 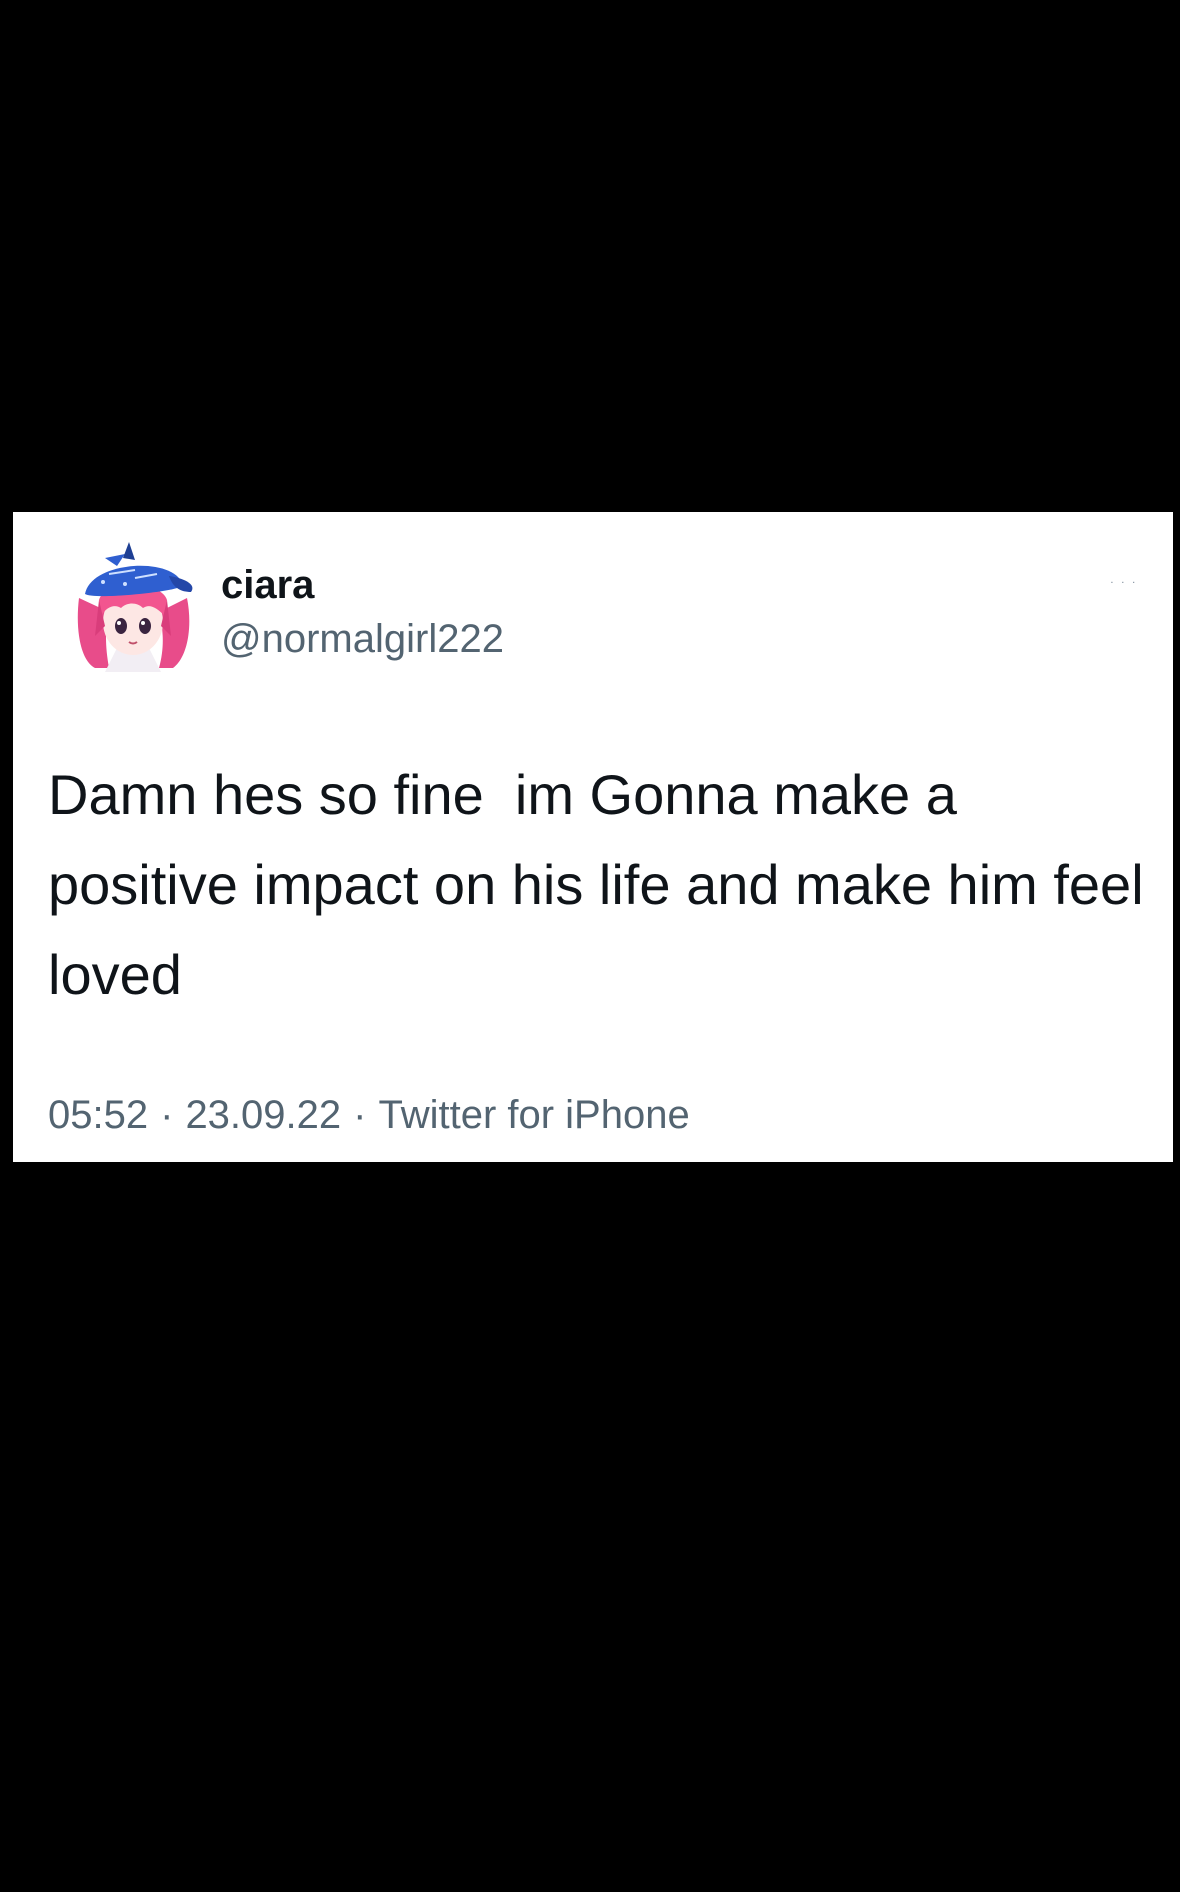 I want to click on more-options-icon: ᐧ ᐧ ᐧ, so click(x=1123, y=583).